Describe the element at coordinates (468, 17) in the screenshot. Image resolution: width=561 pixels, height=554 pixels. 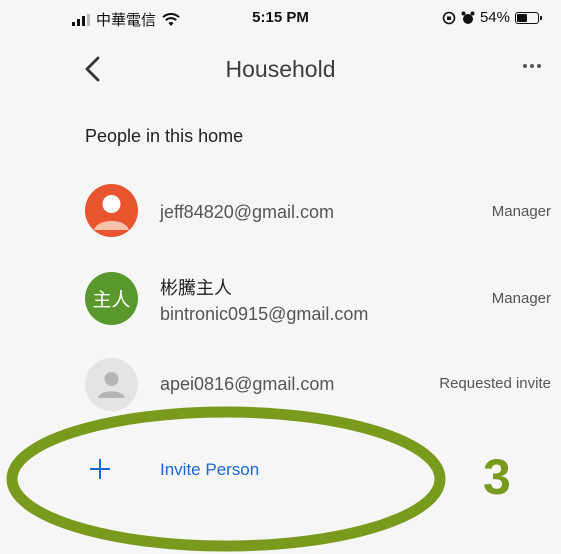
I see `alarm-icon` at that location.